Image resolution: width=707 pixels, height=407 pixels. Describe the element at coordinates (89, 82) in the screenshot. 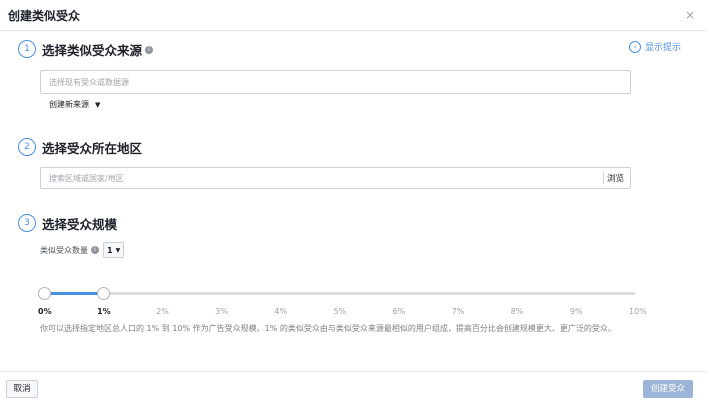

I see `source-input-placeholder: 选择现有受众或数据源` at that location.